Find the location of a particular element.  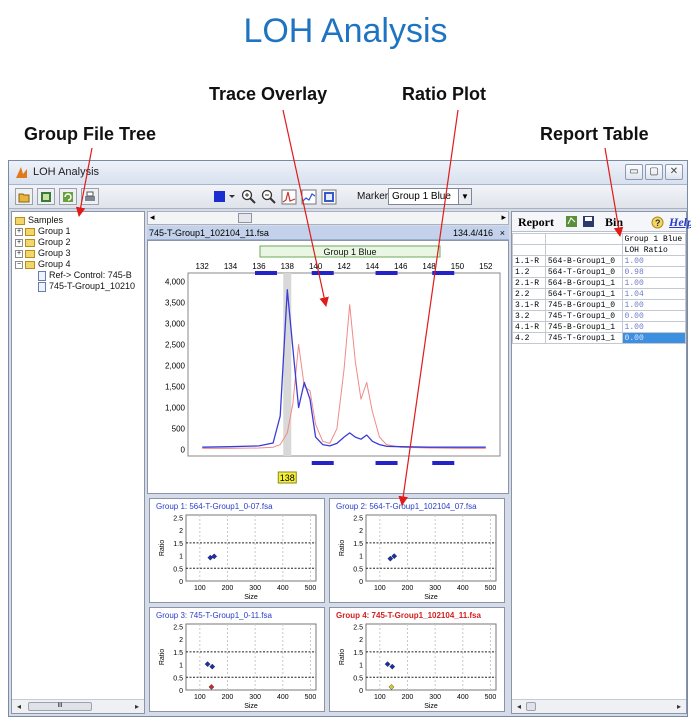

color-swatch-icon is located at coordinates (224, 196).